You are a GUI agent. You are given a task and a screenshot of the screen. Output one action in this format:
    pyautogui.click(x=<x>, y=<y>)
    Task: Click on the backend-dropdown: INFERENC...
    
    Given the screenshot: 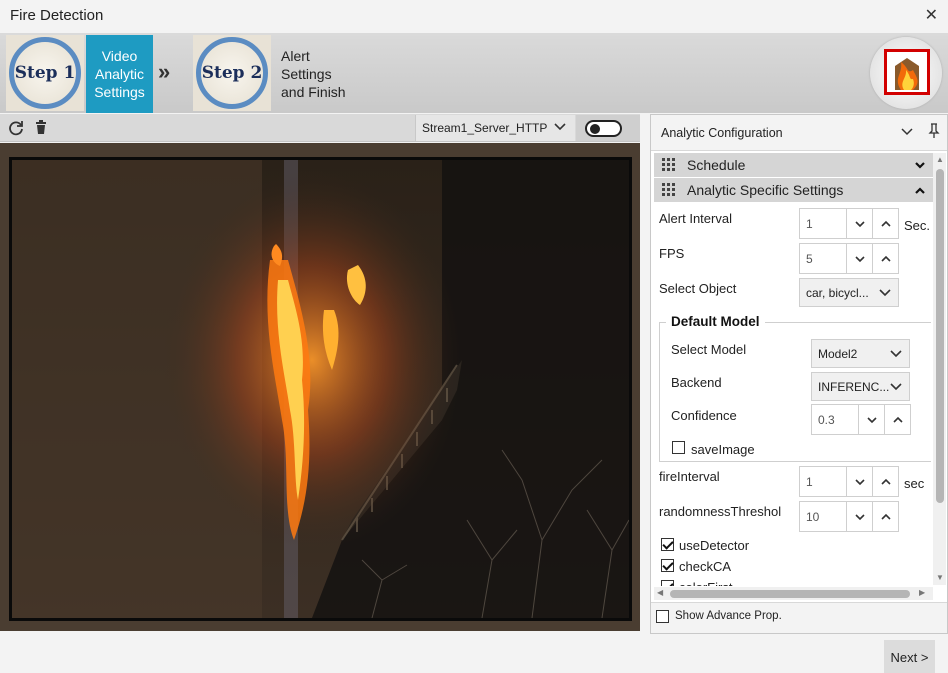 What is the action you would take?
    pyautogui.click(x=860, y=386)
    